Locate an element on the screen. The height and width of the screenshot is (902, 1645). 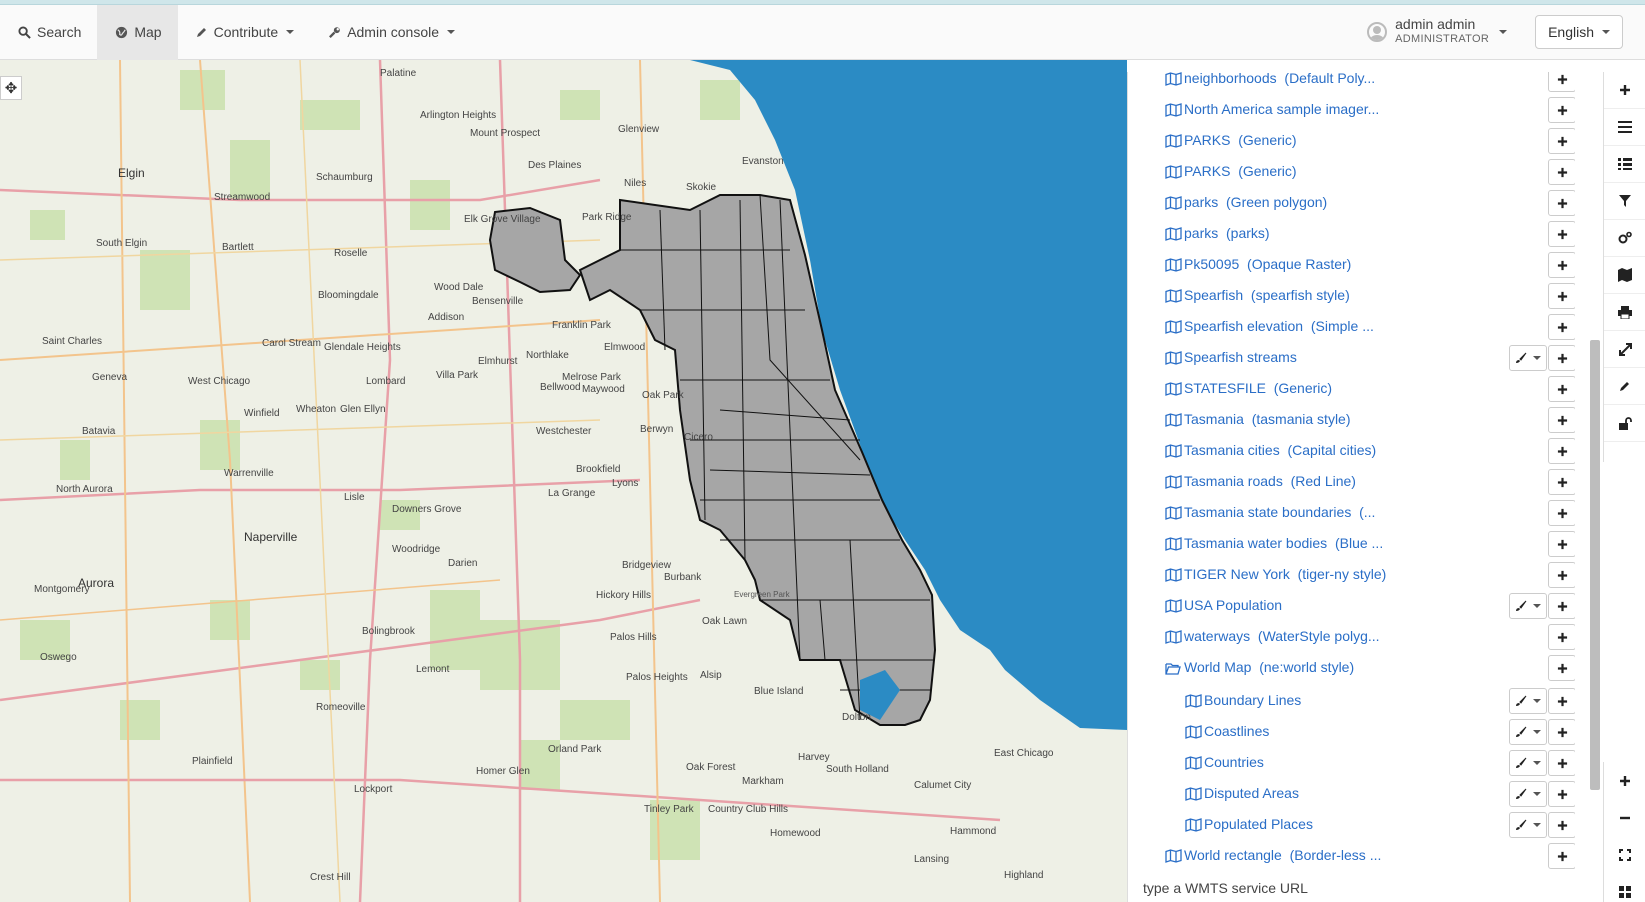
zoom-out-button is located at coordinates (1624, 817).